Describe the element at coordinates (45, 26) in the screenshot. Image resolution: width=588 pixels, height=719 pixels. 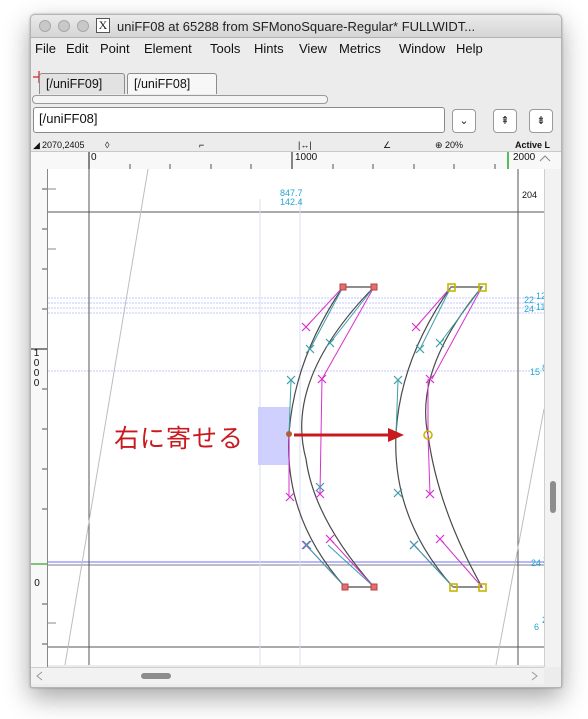
I see `close-button` at that location.